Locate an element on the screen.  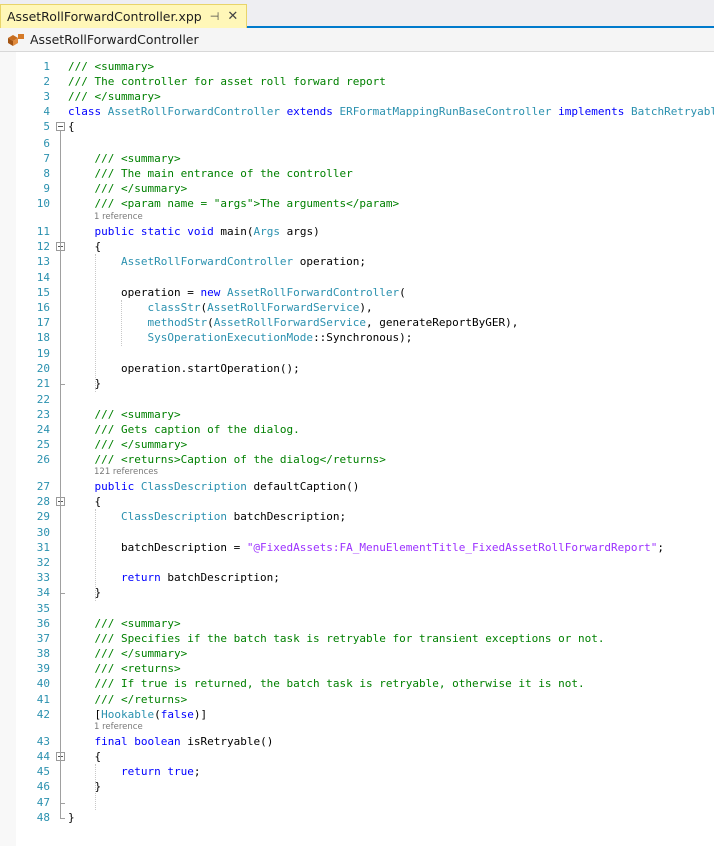
code-line: 12 { is located at coordinates (357, 246).